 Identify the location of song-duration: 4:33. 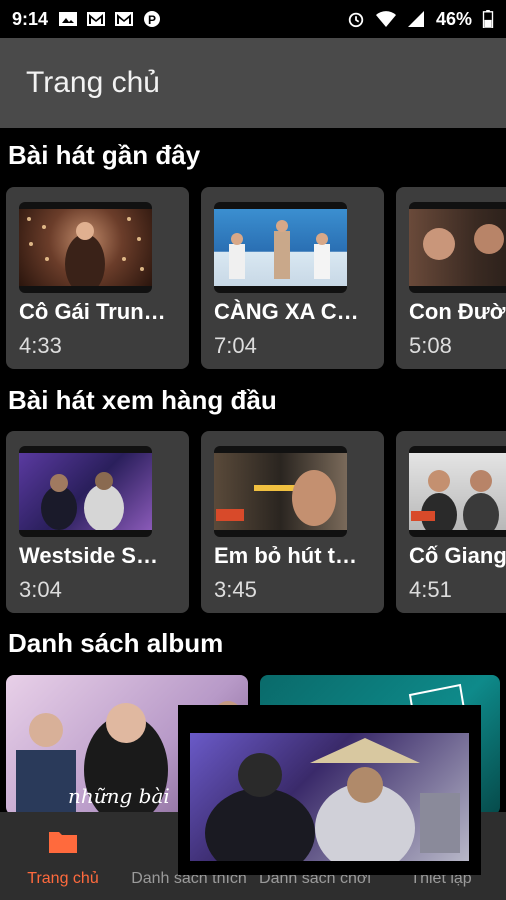
(40, 345).